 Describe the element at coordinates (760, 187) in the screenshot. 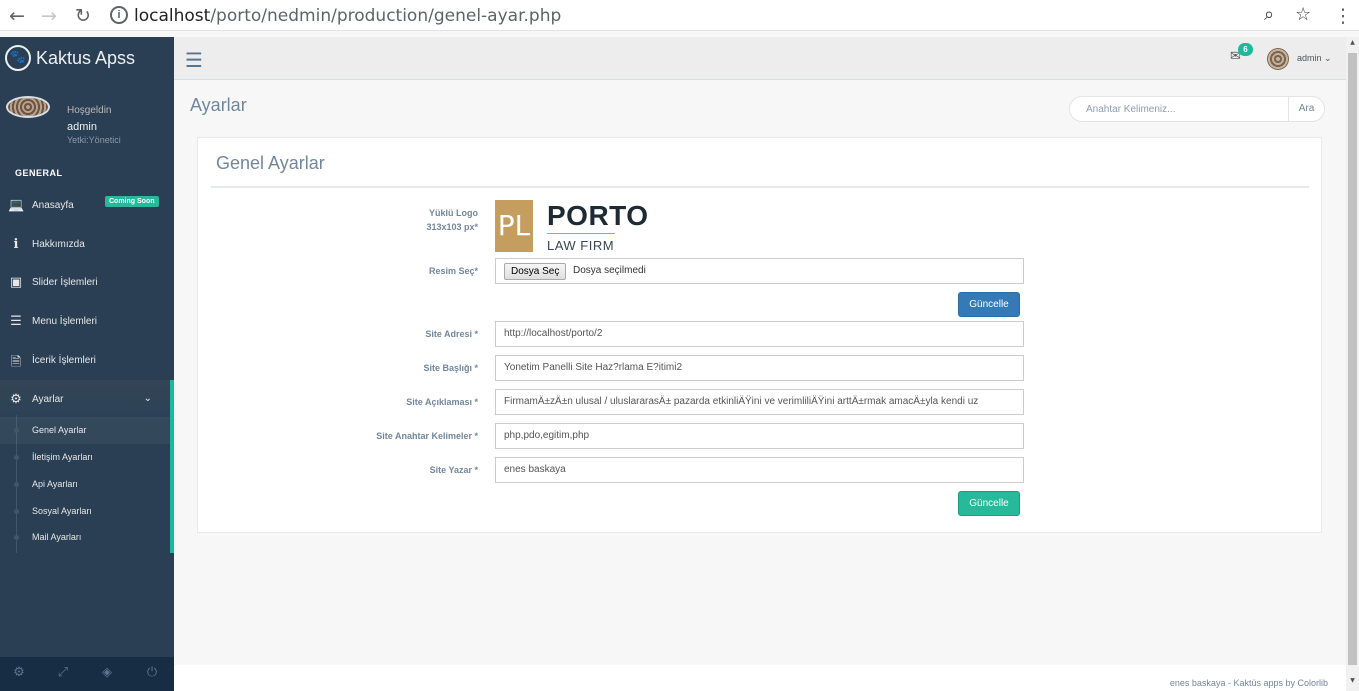

I see `panel-divider` at that location.